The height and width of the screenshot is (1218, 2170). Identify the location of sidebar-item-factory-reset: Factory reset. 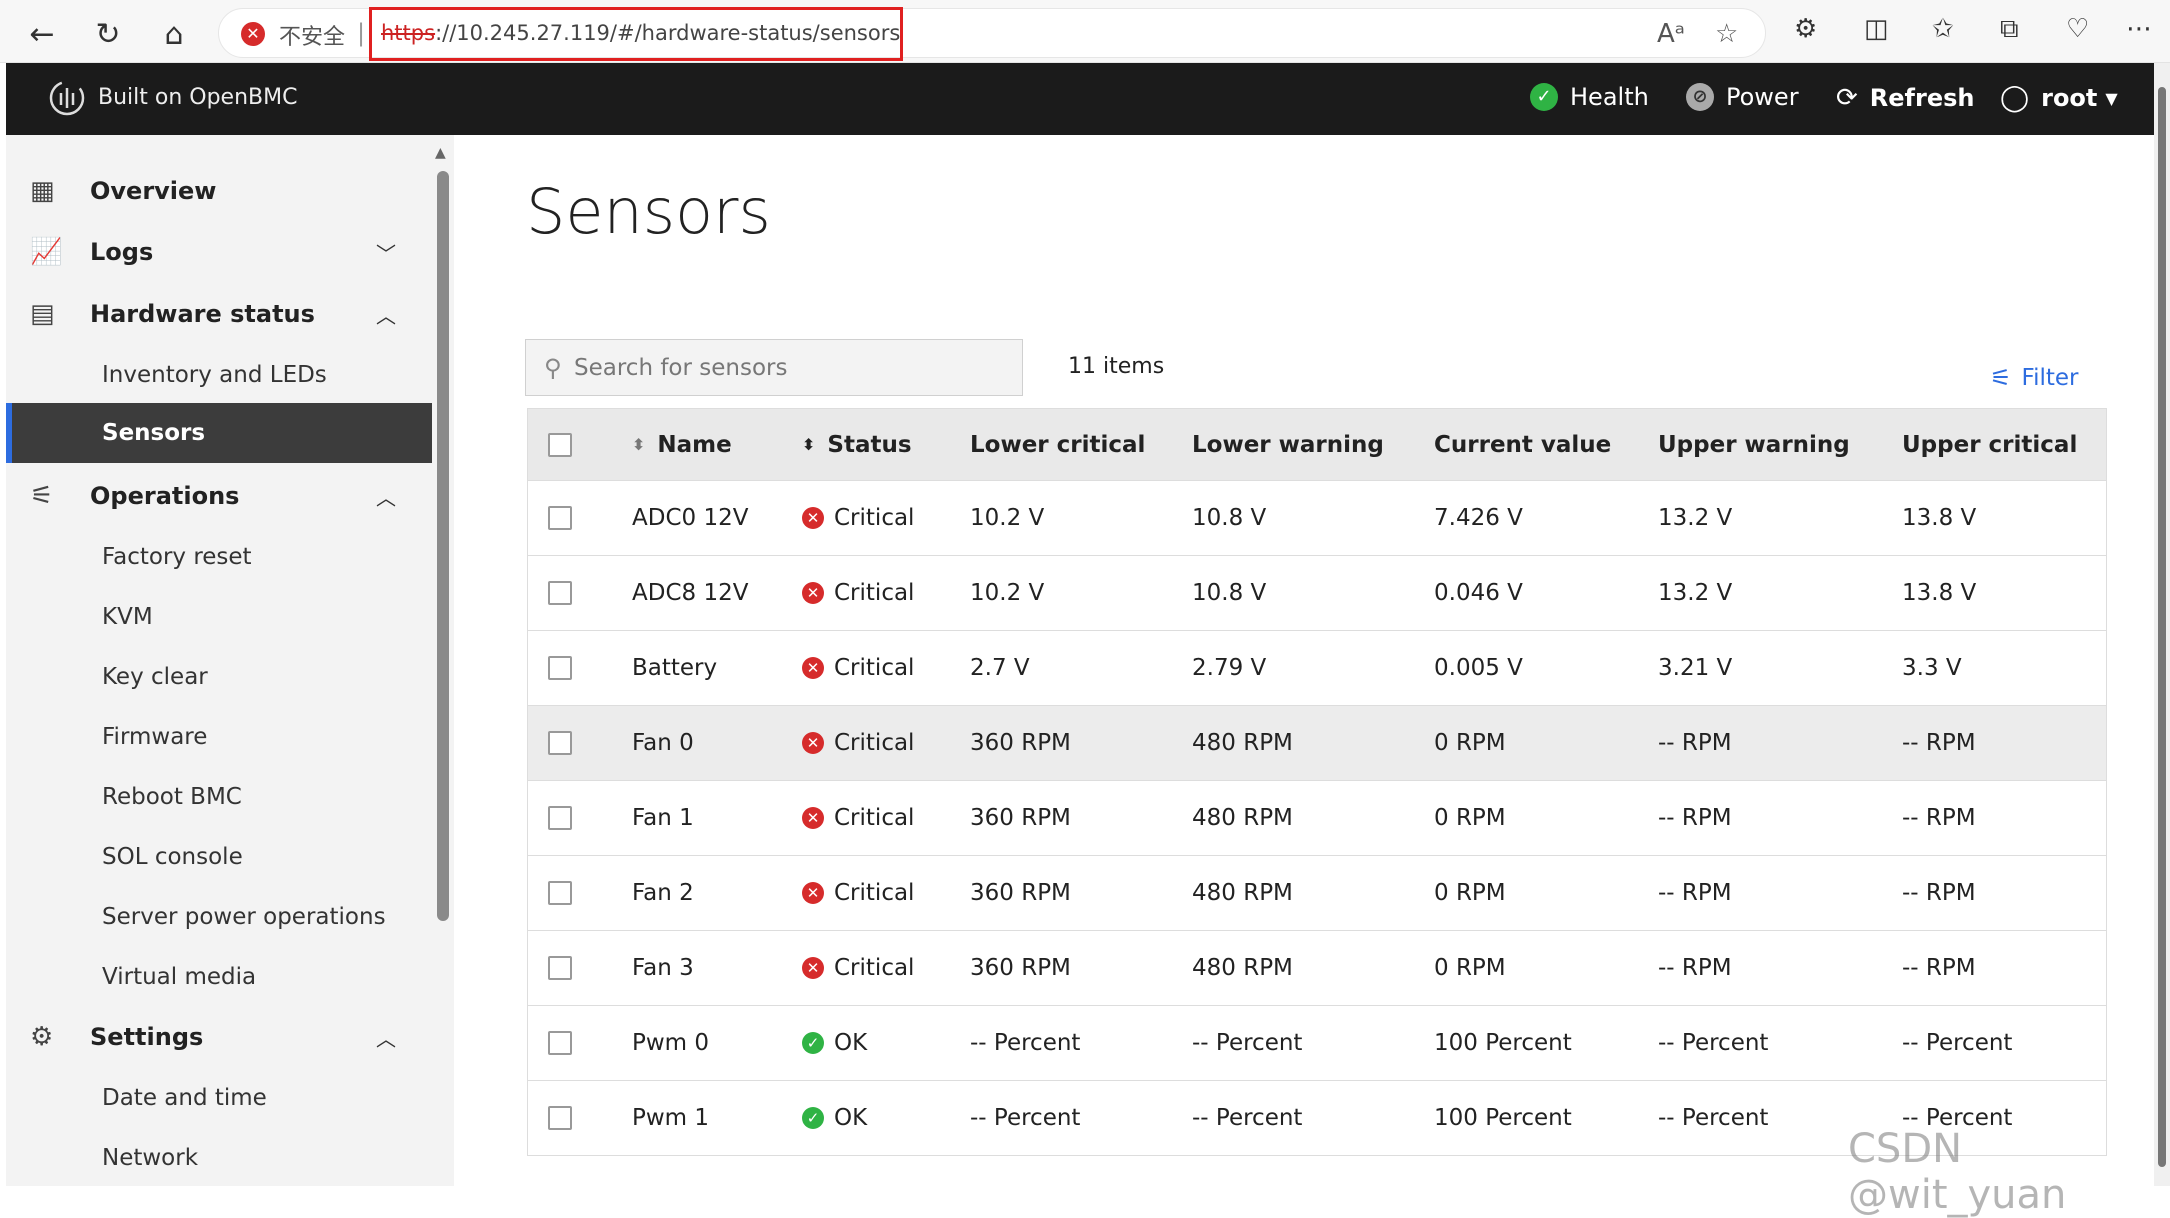
(219, 557).